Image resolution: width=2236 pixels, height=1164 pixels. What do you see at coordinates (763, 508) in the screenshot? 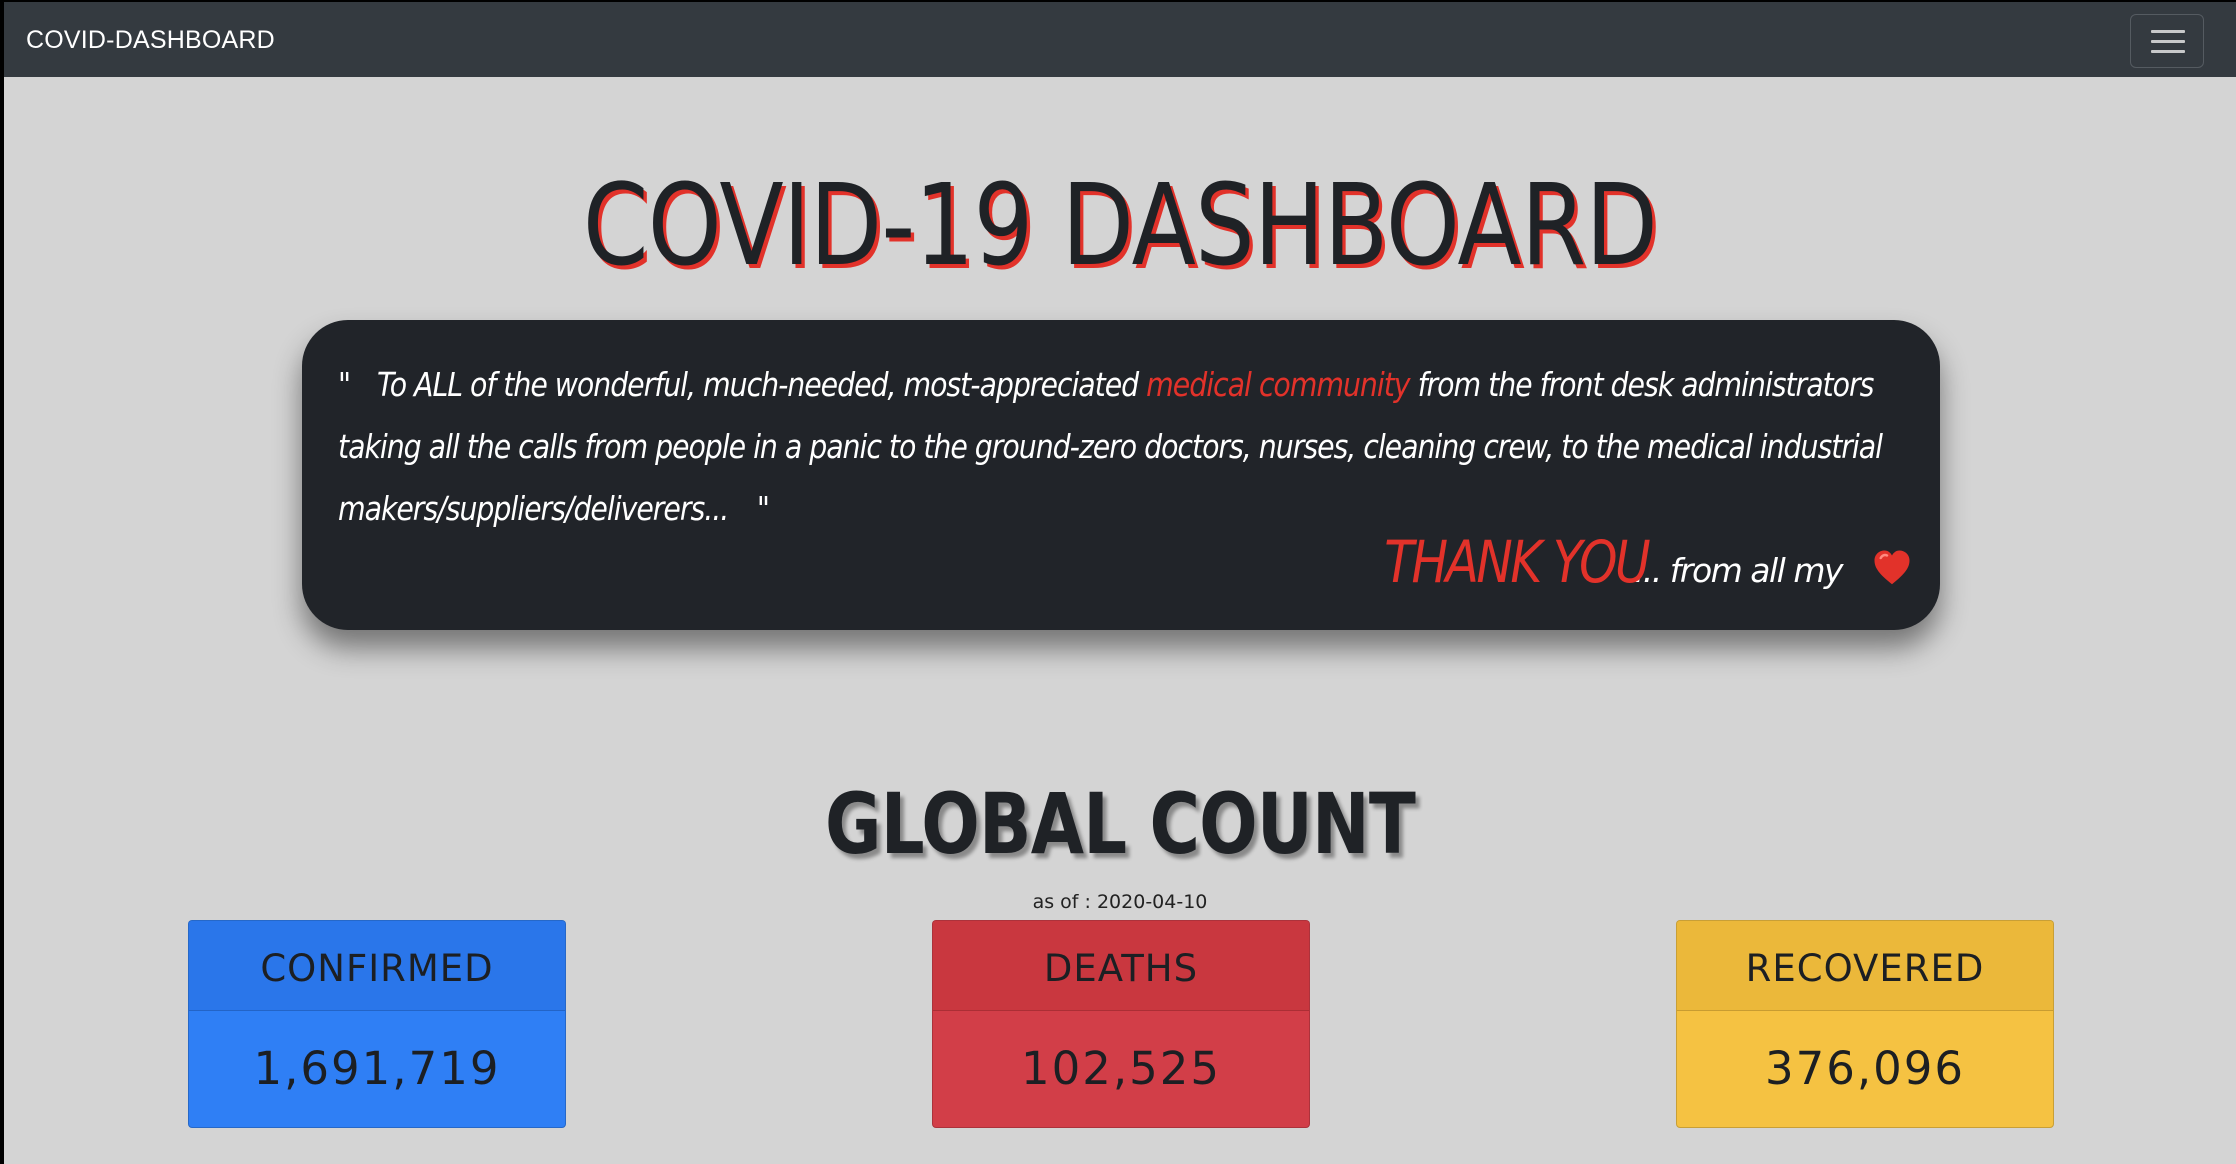
I see `close-quote-mark: "` at bounding box center [763, 508].